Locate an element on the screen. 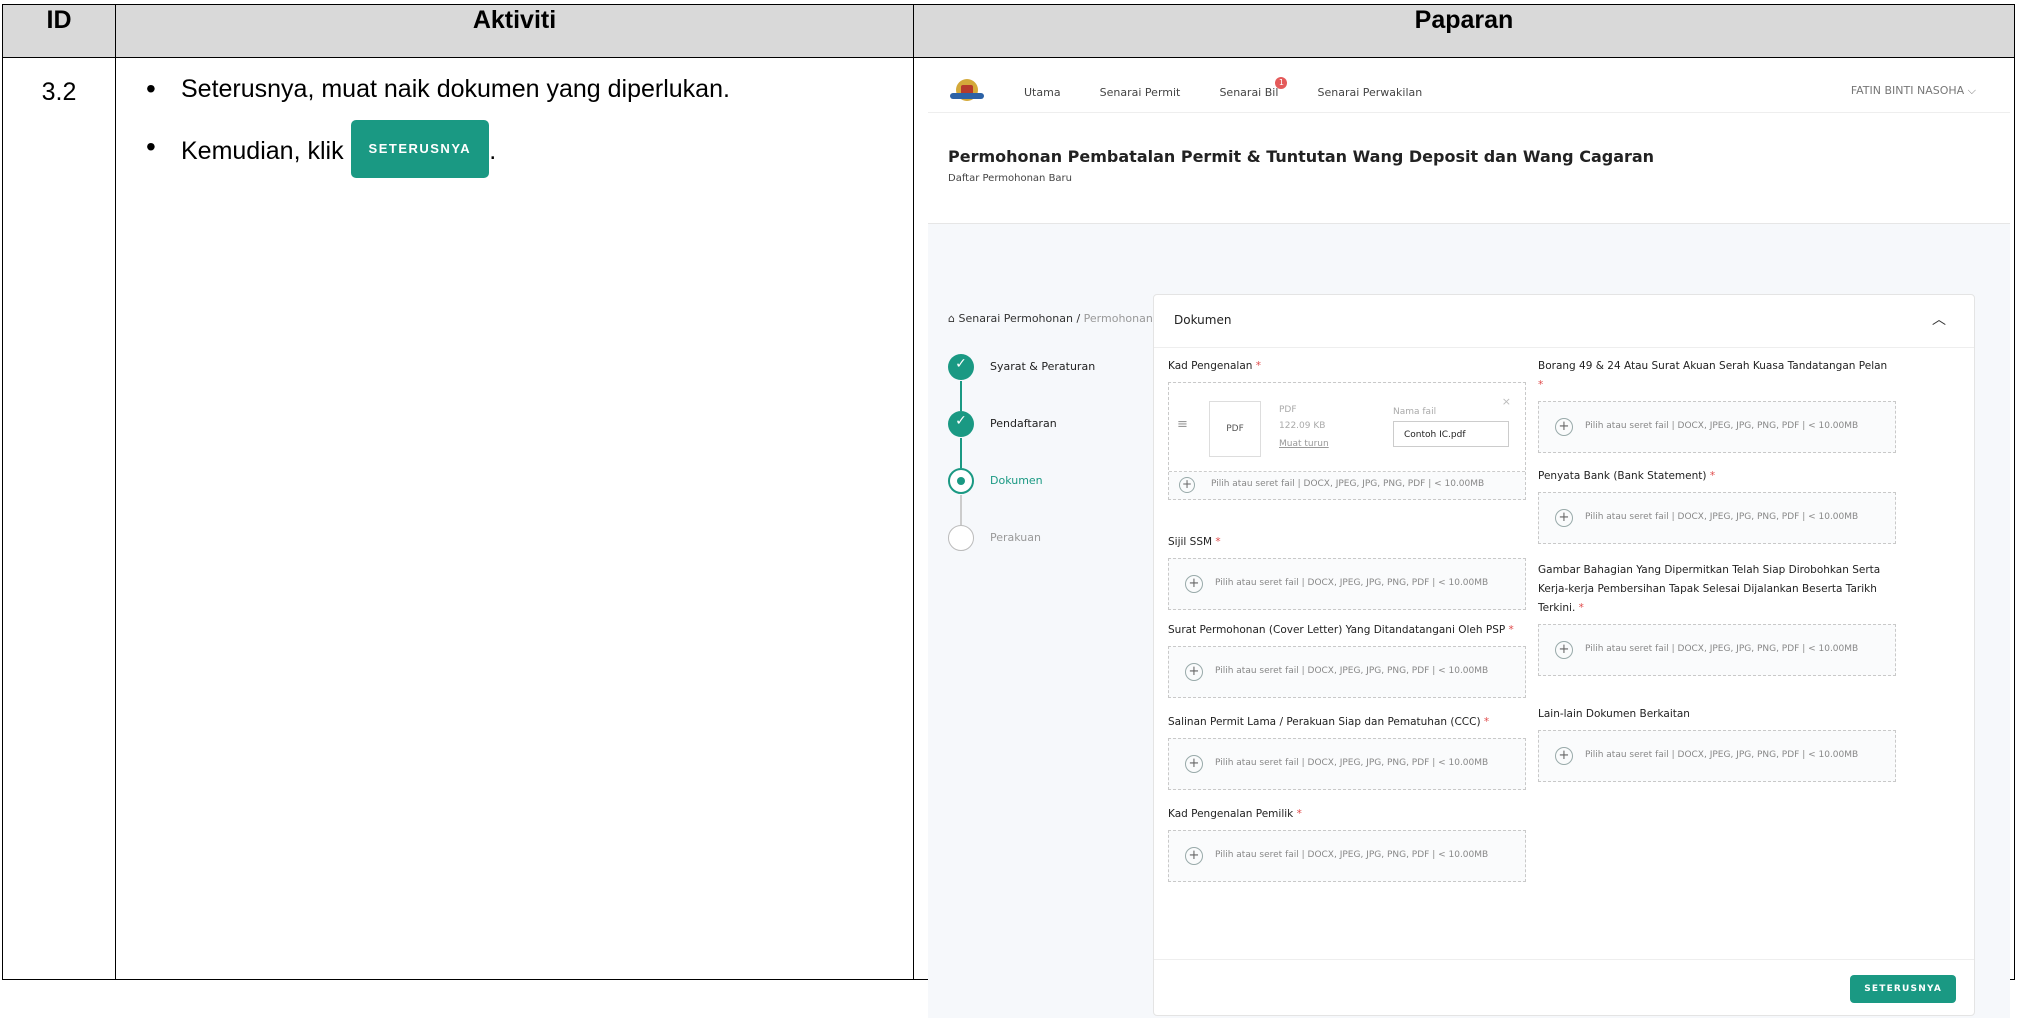  field-label-text: Penyata Bank (Bank Statement) is located at coordinates (1622, 476).